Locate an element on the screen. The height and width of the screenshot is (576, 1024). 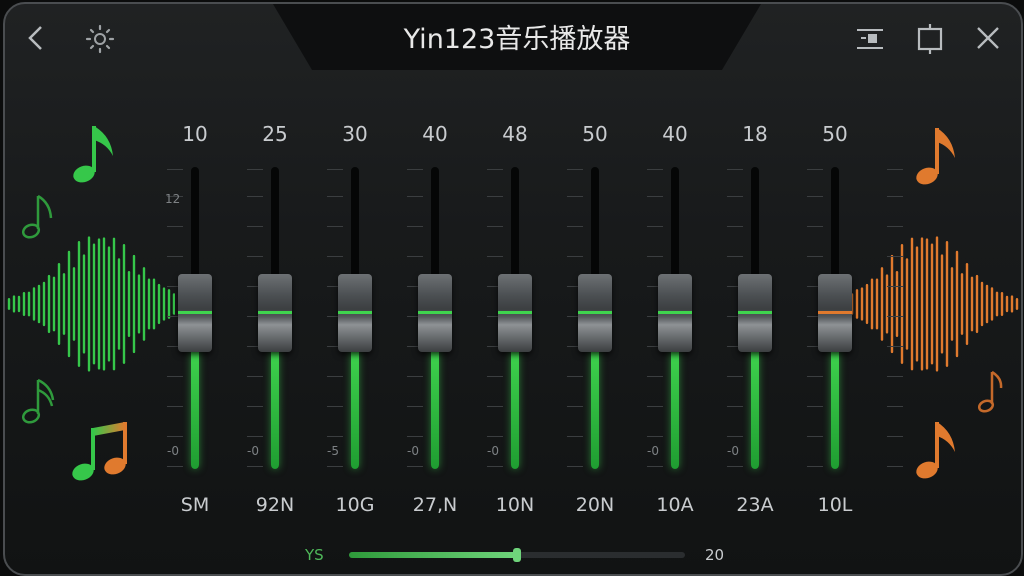
double-music-note-icon is located at coordinates (101, 453).